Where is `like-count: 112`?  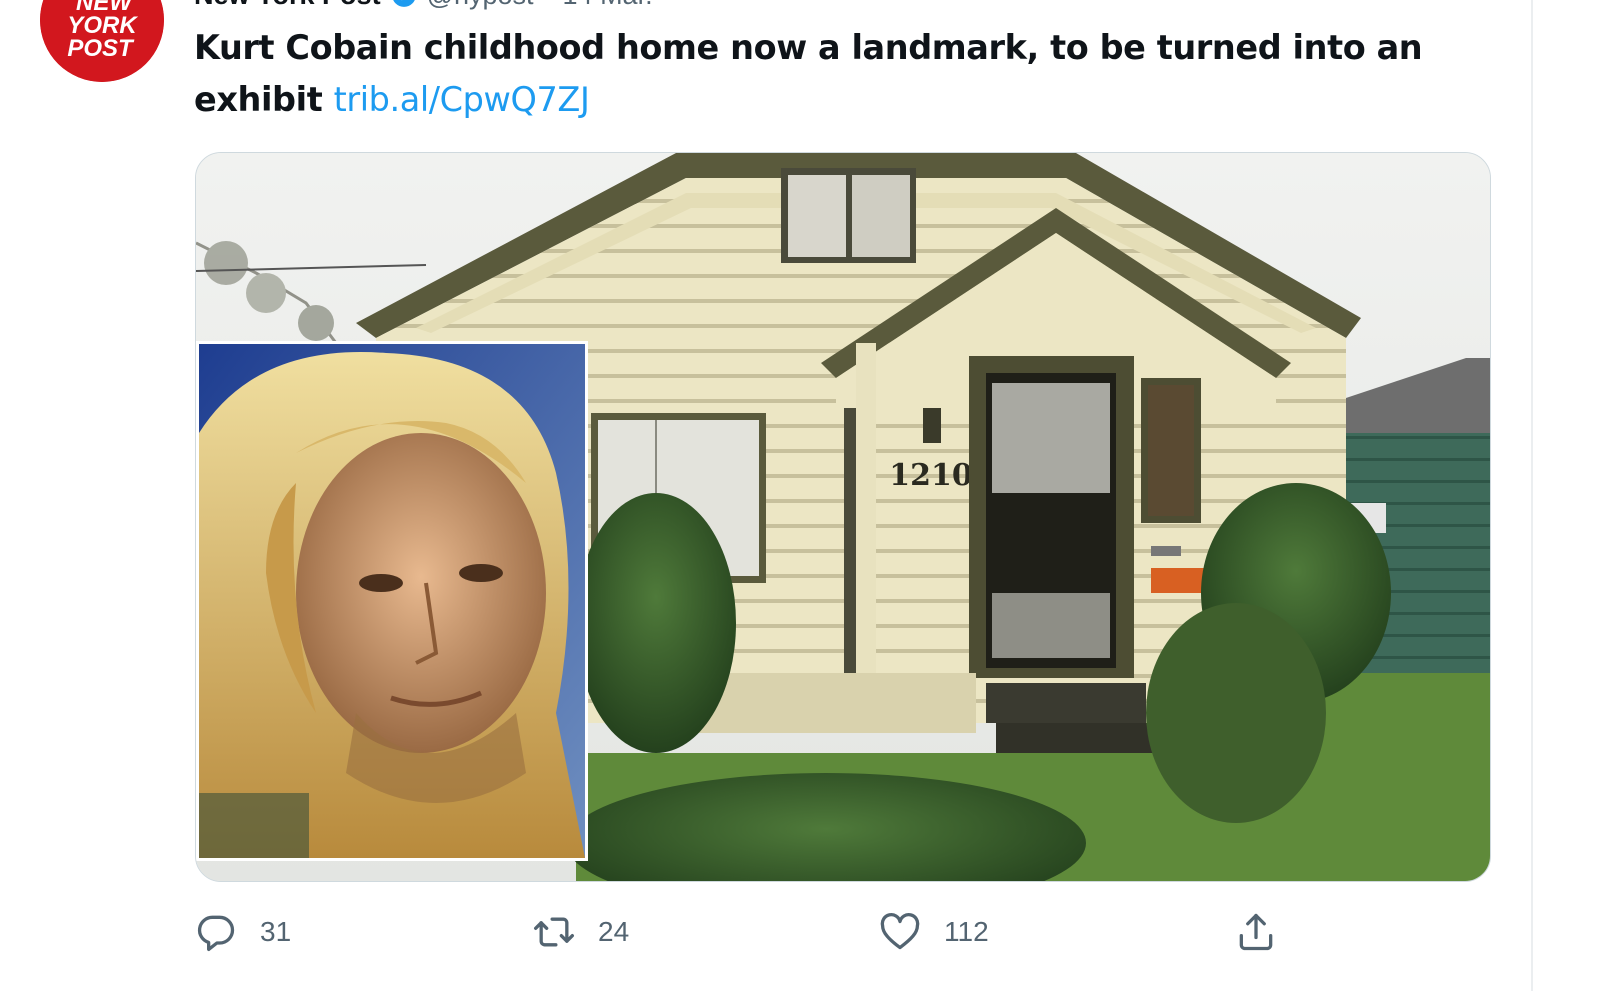 like-count: 112 is located at coordinates (966, 931).